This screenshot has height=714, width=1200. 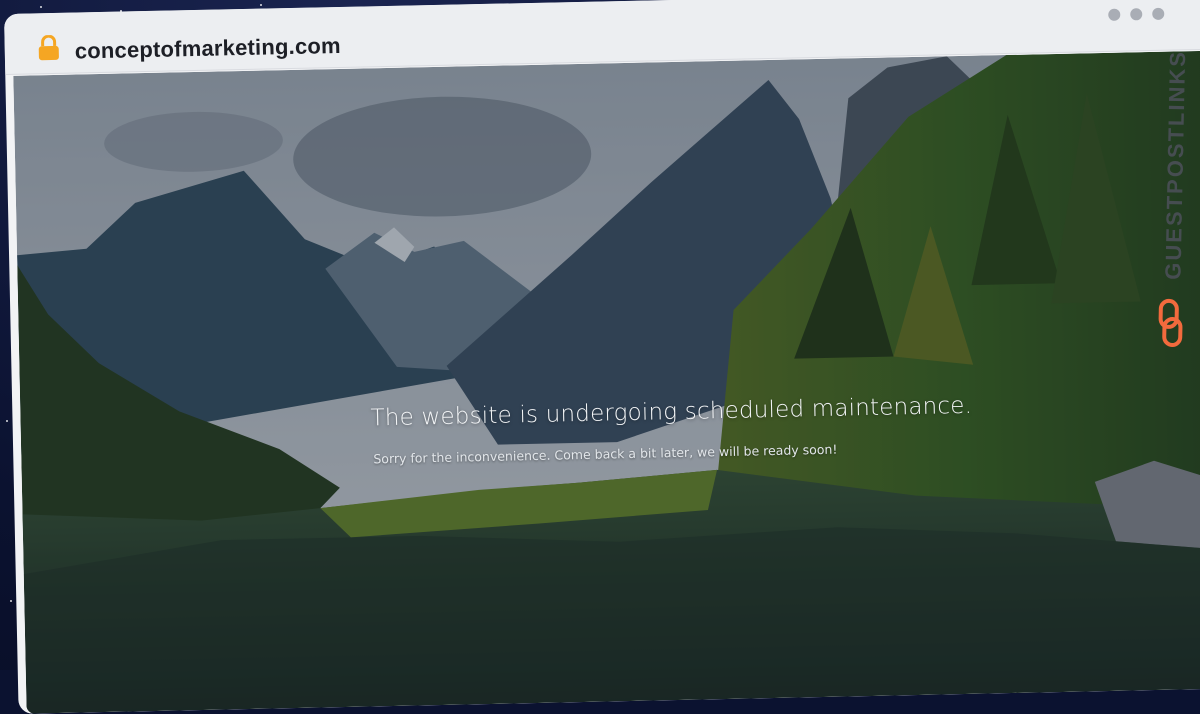 What do you see at coordinates (1170, 322) in the screenshot?
I see `chain-link-icon` at bounding box center [1170, 322].